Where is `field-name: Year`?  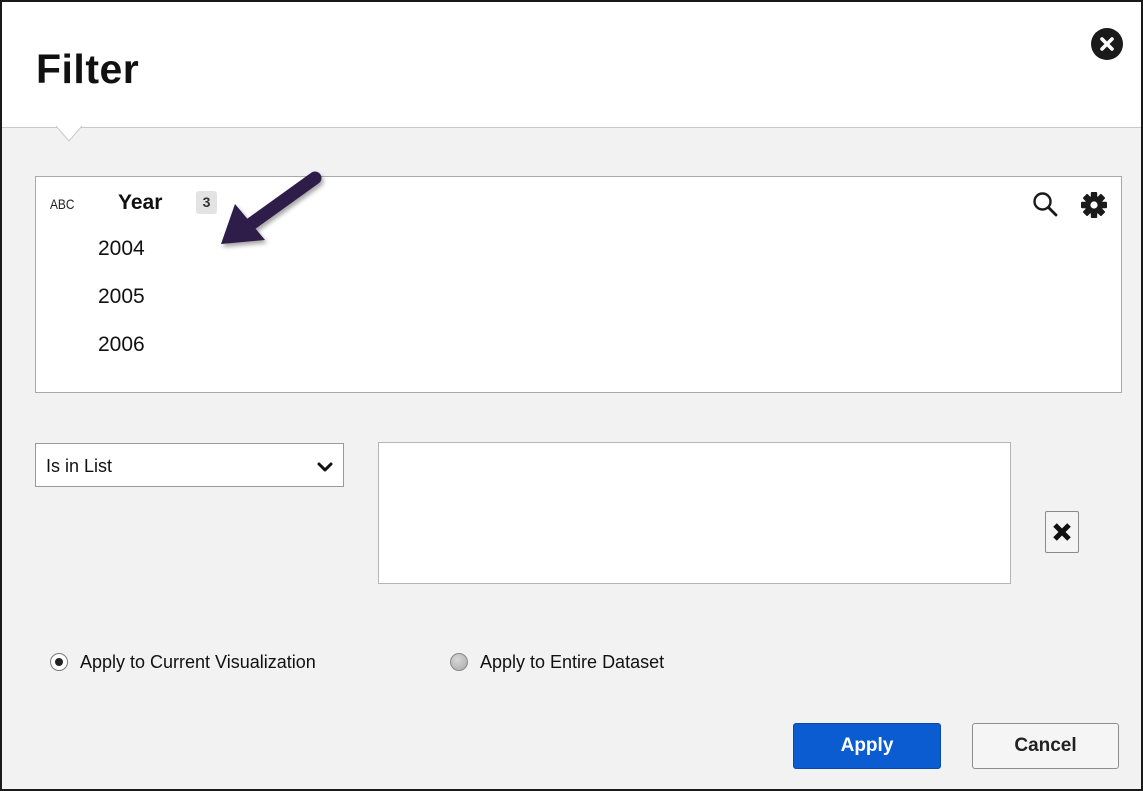 field-name: Year is located at coordinates (140, 202).